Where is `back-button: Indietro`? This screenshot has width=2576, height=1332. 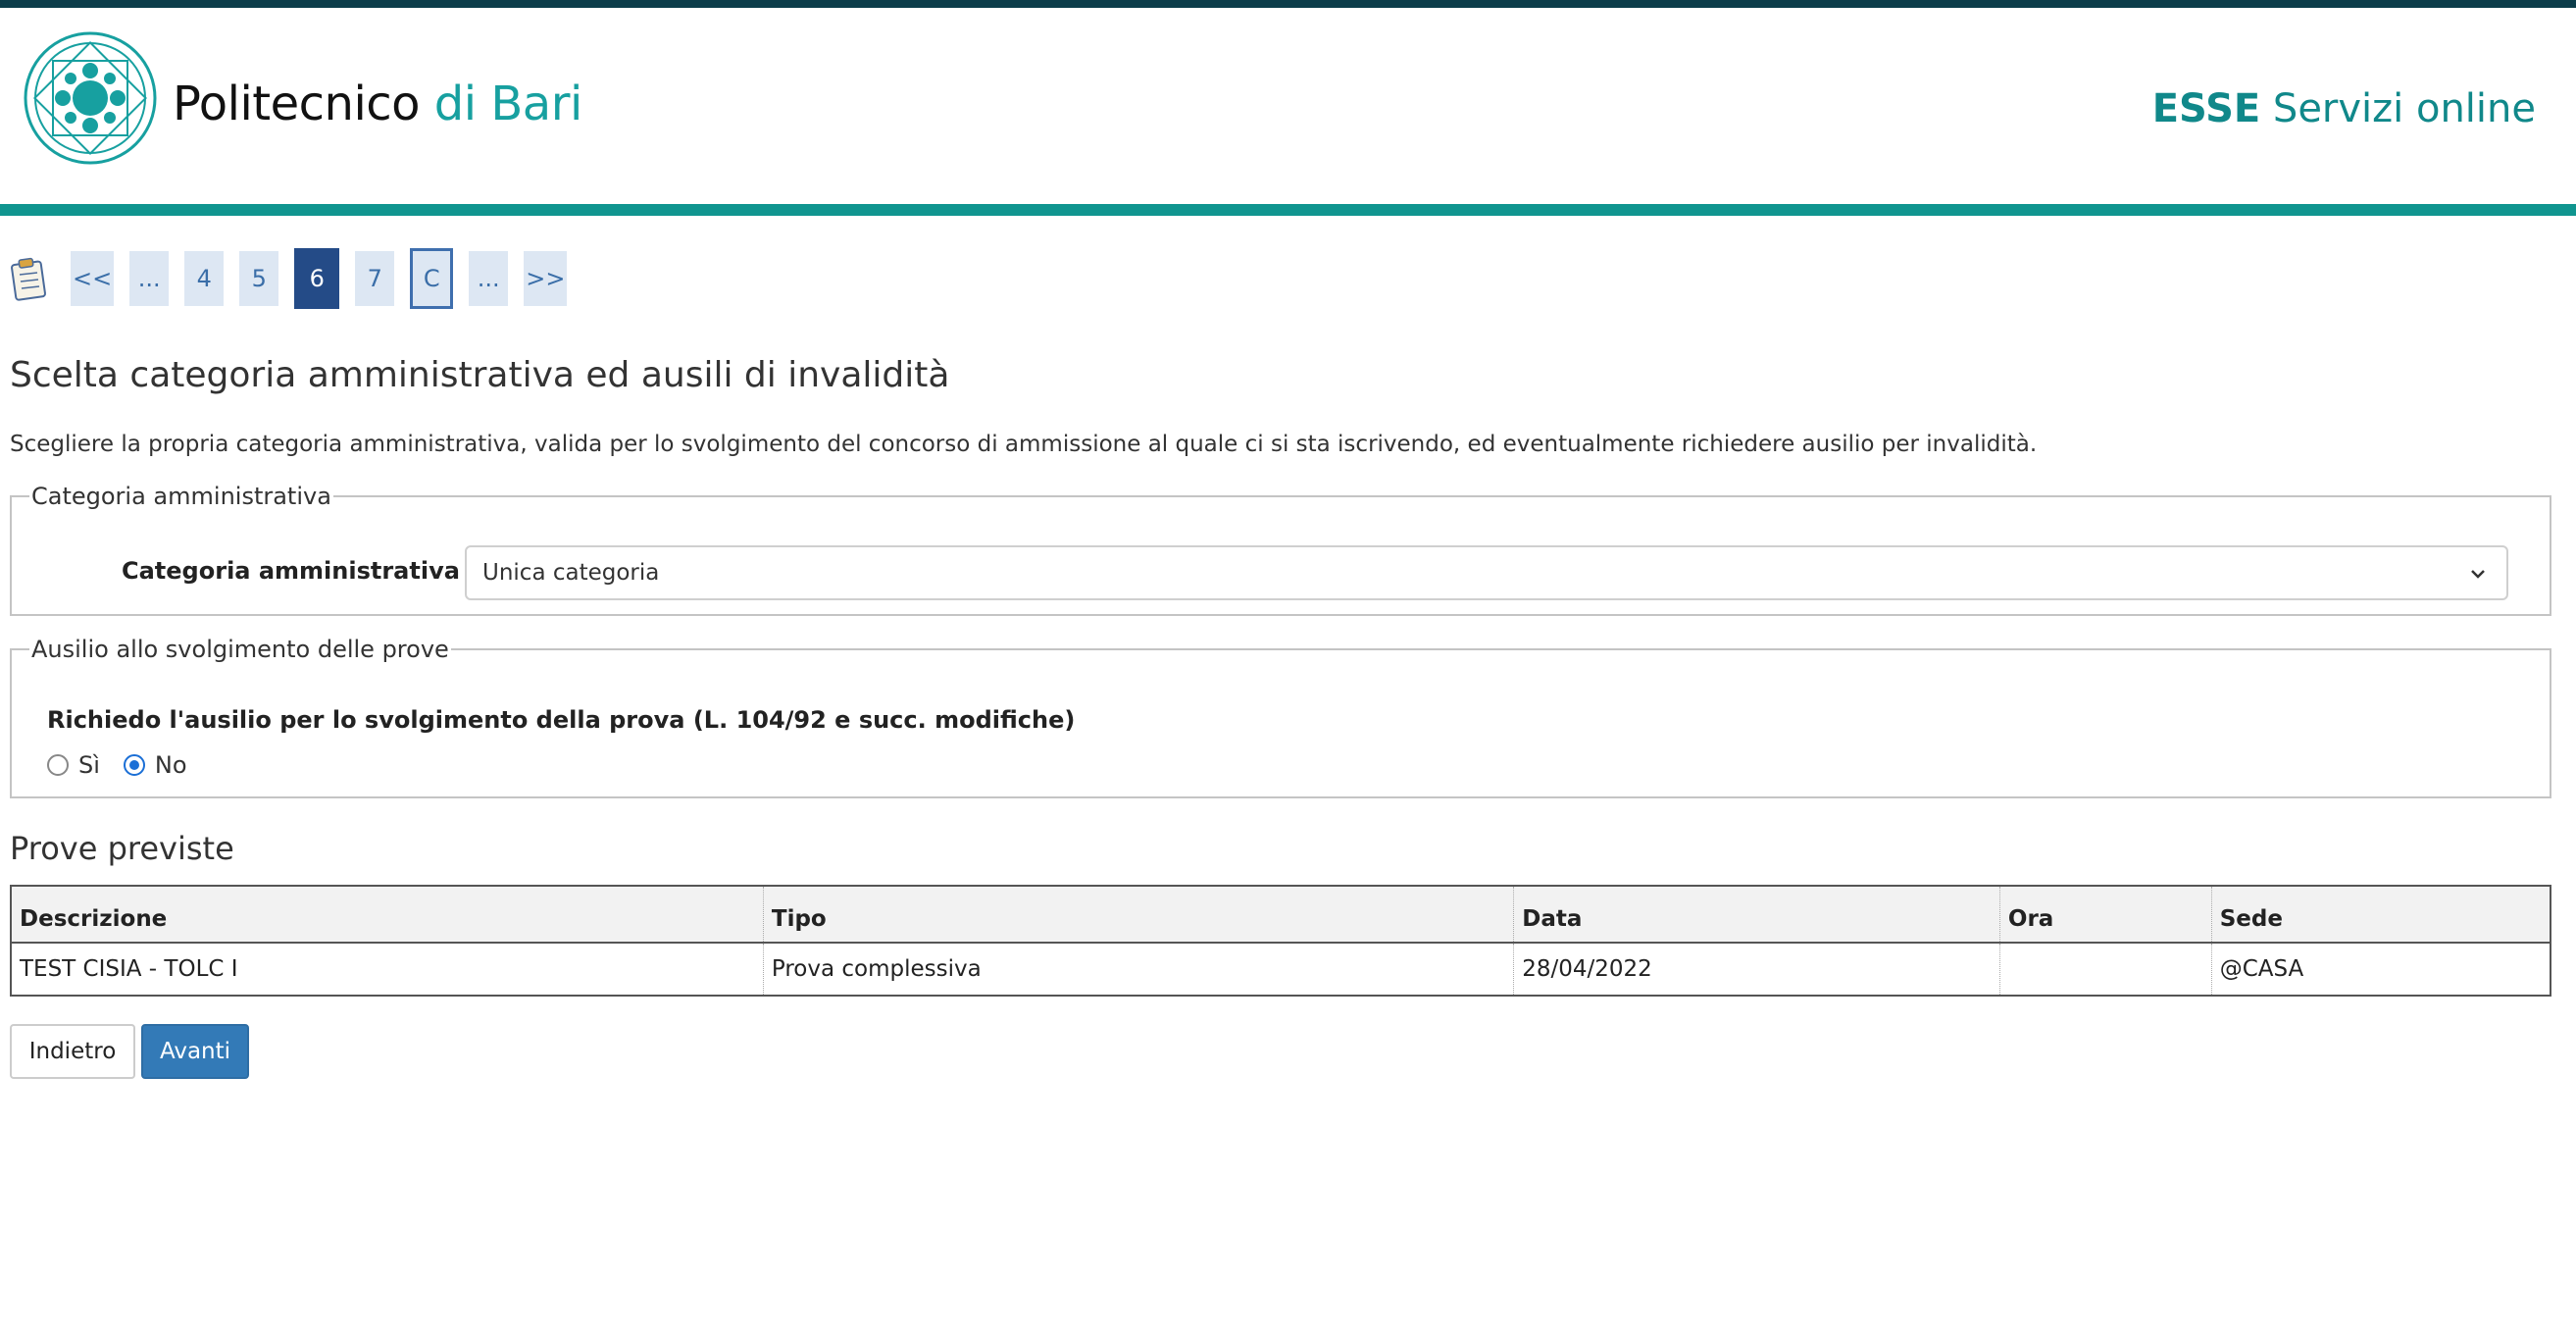 back-button: Indietro is located at coordinates (73, 1051).